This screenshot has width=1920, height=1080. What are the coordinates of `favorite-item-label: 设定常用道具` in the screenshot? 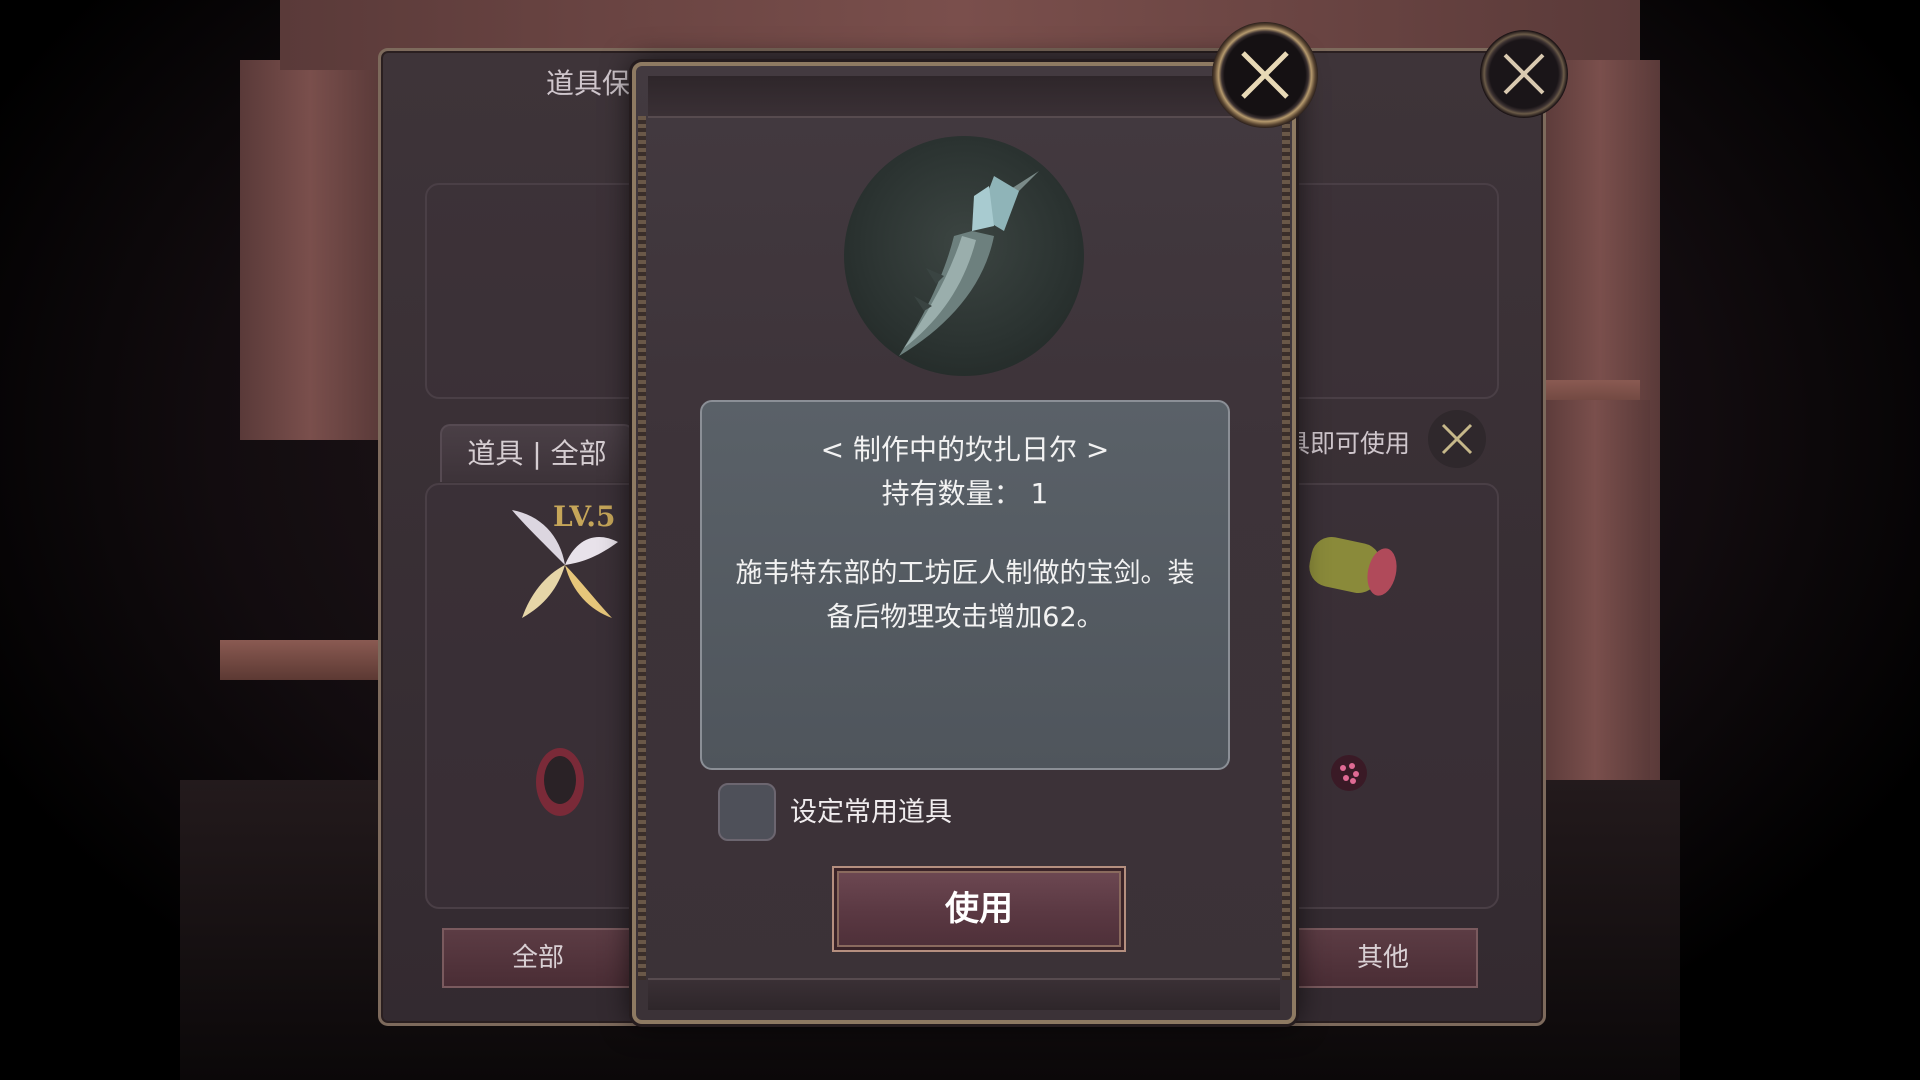 It's located at (871, 809).